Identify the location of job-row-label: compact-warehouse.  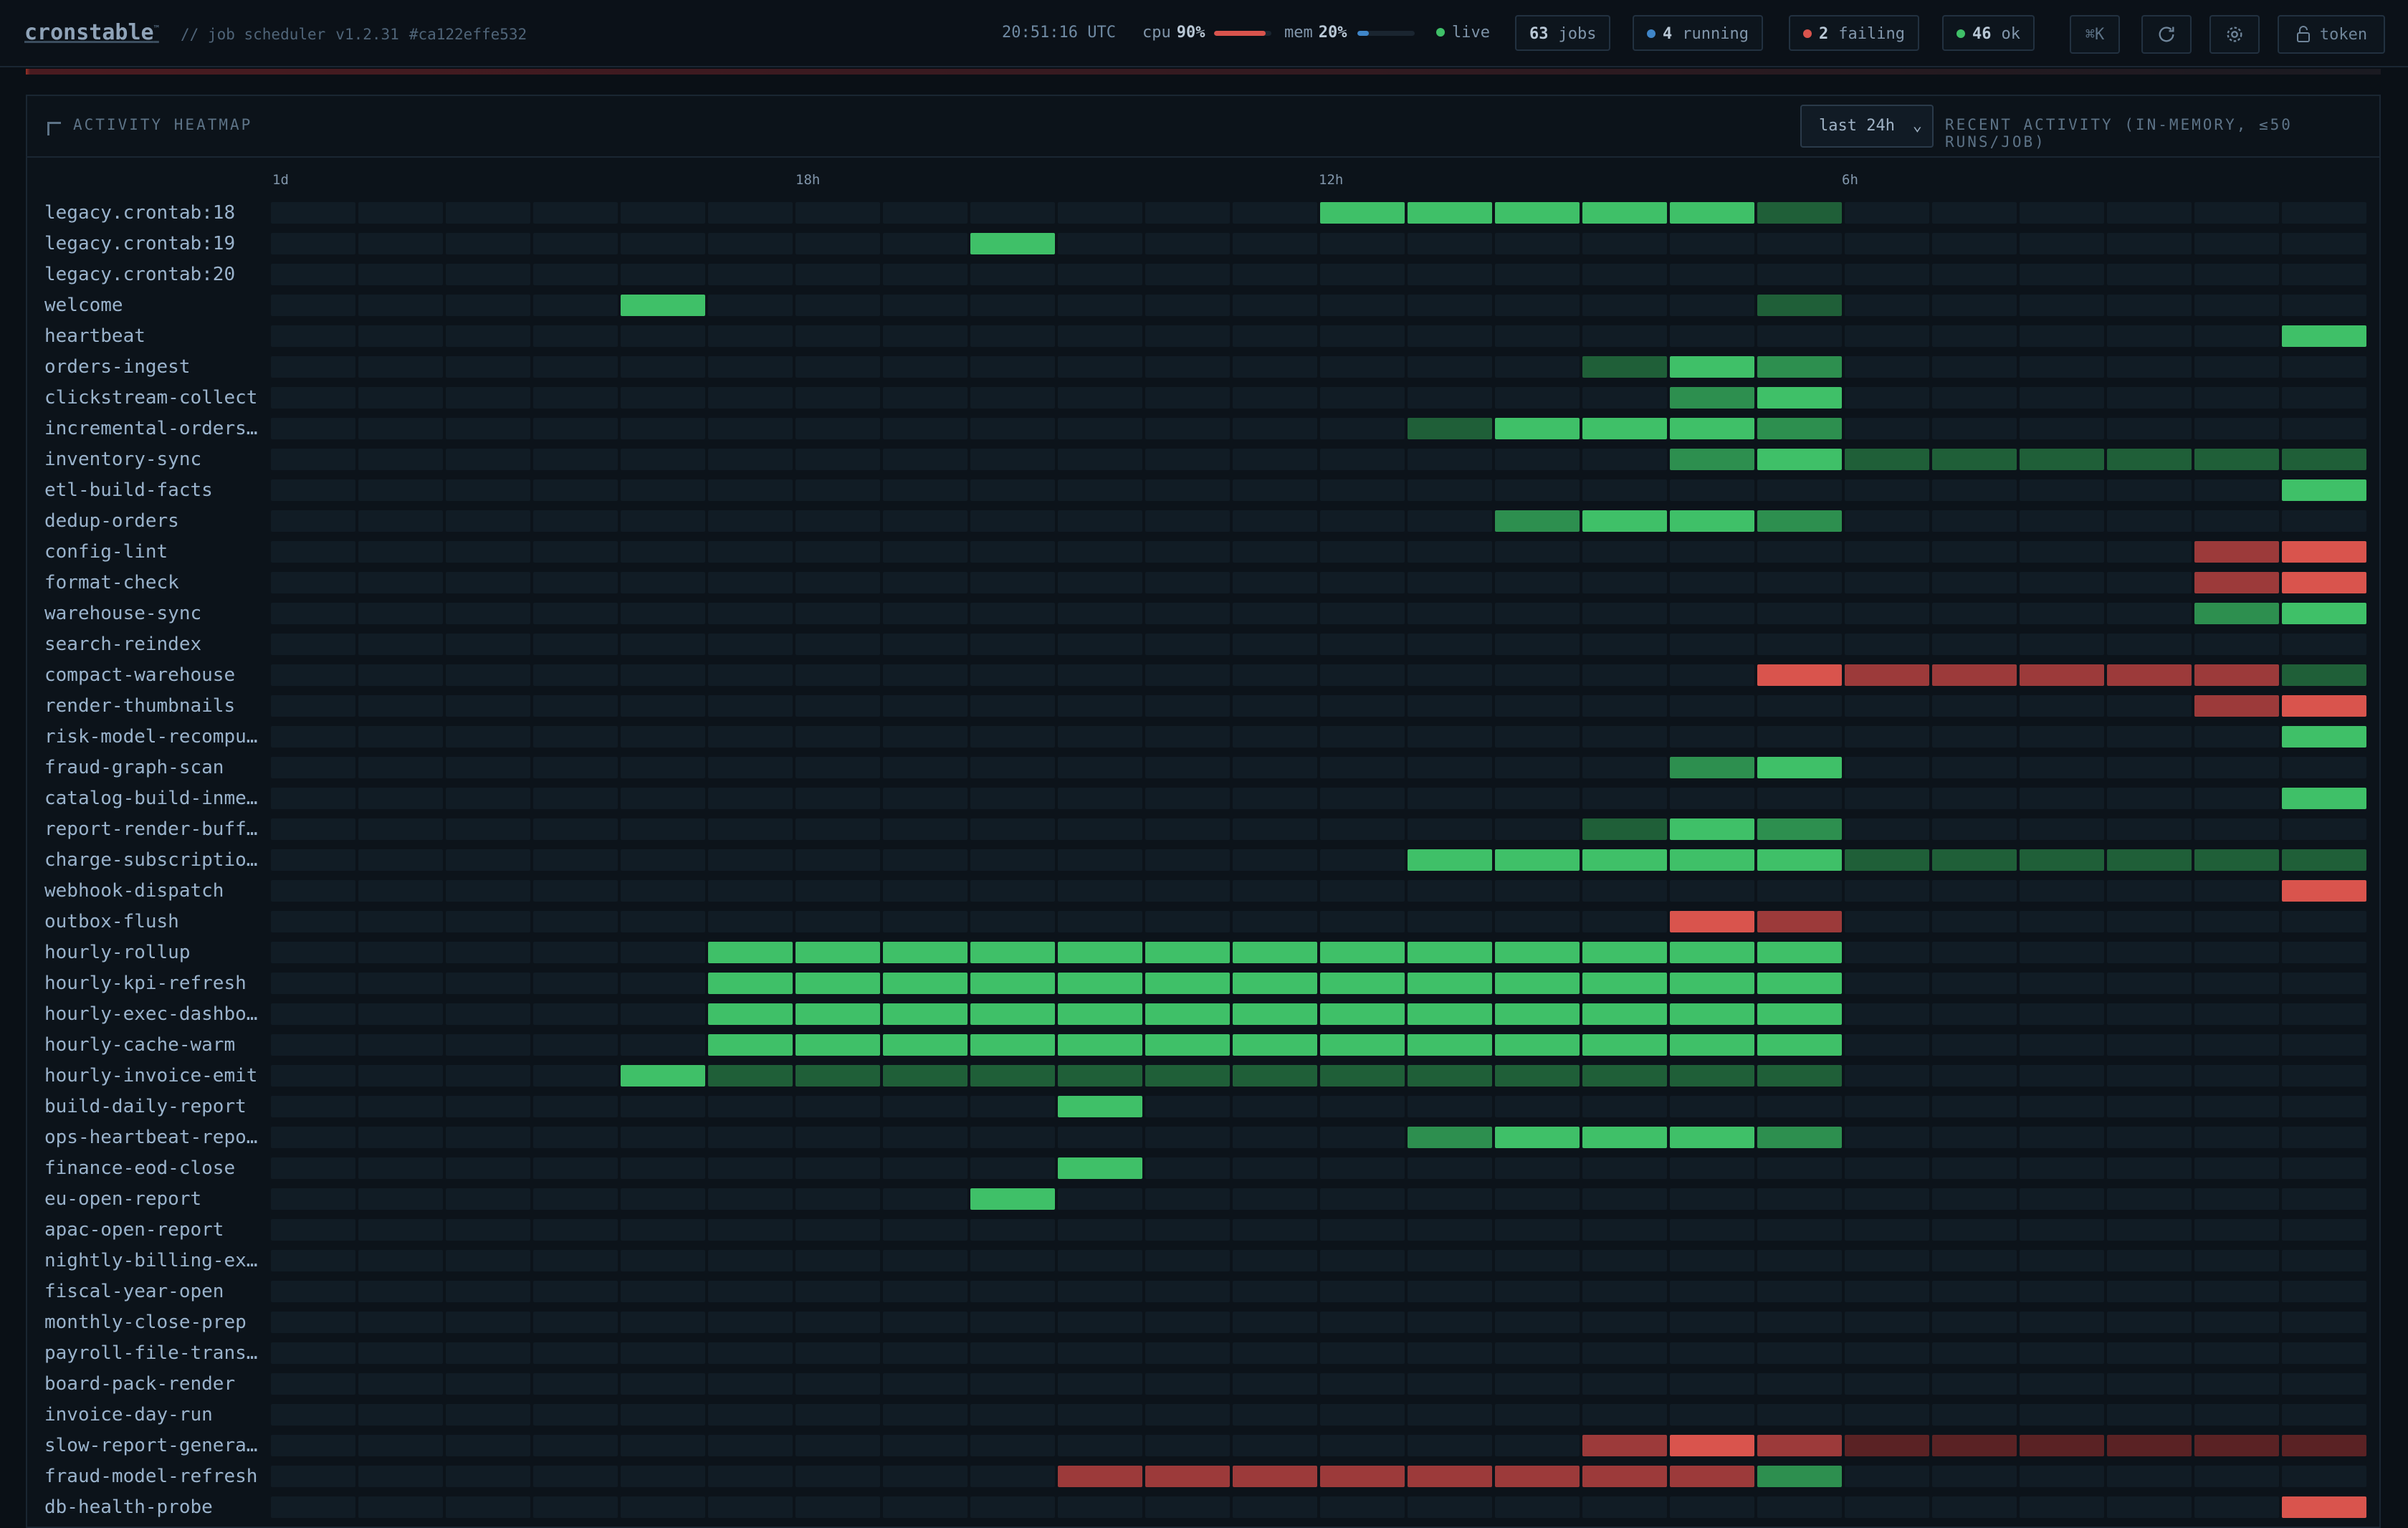
(166, 675).